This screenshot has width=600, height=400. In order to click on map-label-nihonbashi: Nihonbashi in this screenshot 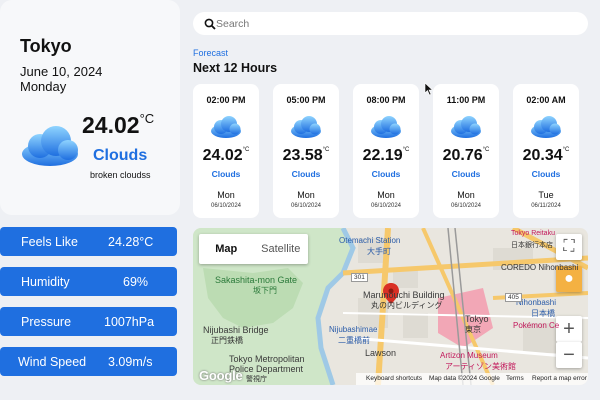, I will do `click(536, 302)`.